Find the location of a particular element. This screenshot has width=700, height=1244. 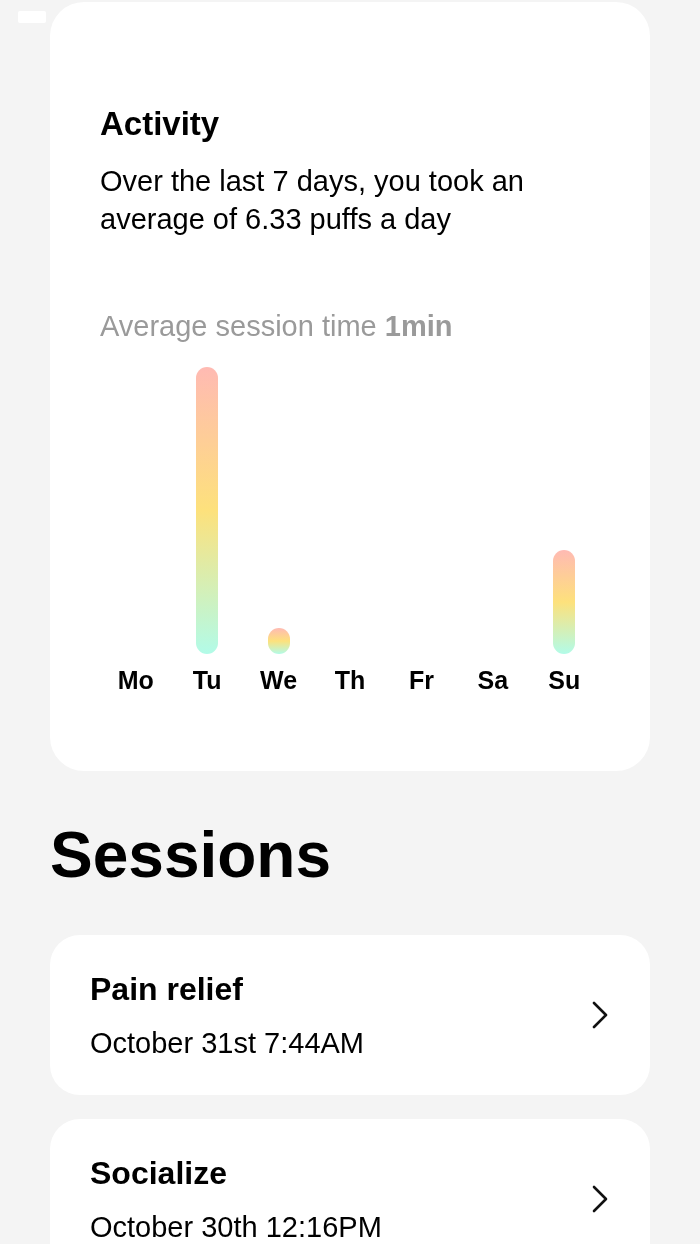

day-label: Mo is located at coordinates (135, 680).